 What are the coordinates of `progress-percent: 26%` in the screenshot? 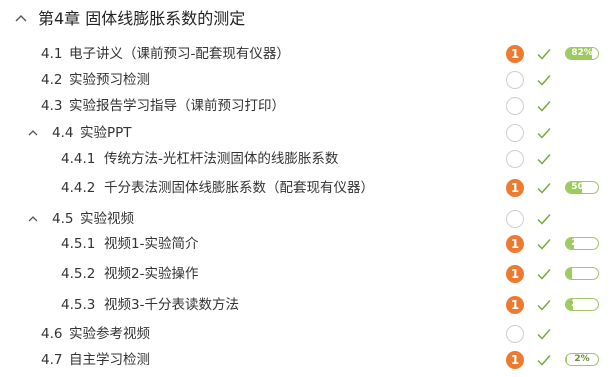 It's located at (582, 243).